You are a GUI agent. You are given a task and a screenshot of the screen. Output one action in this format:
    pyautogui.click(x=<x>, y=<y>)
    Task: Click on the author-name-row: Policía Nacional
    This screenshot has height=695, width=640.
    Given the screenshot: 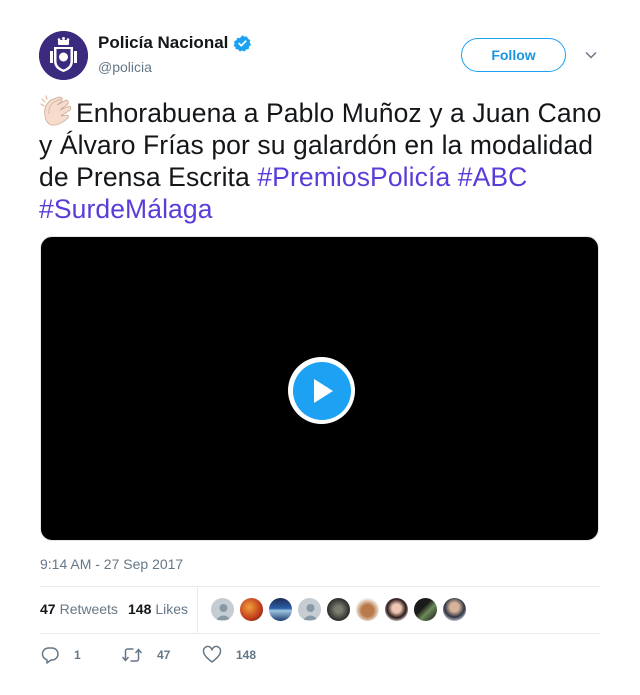 What is the action you would take?
    pyautogui.click(x=175, y=43)
    